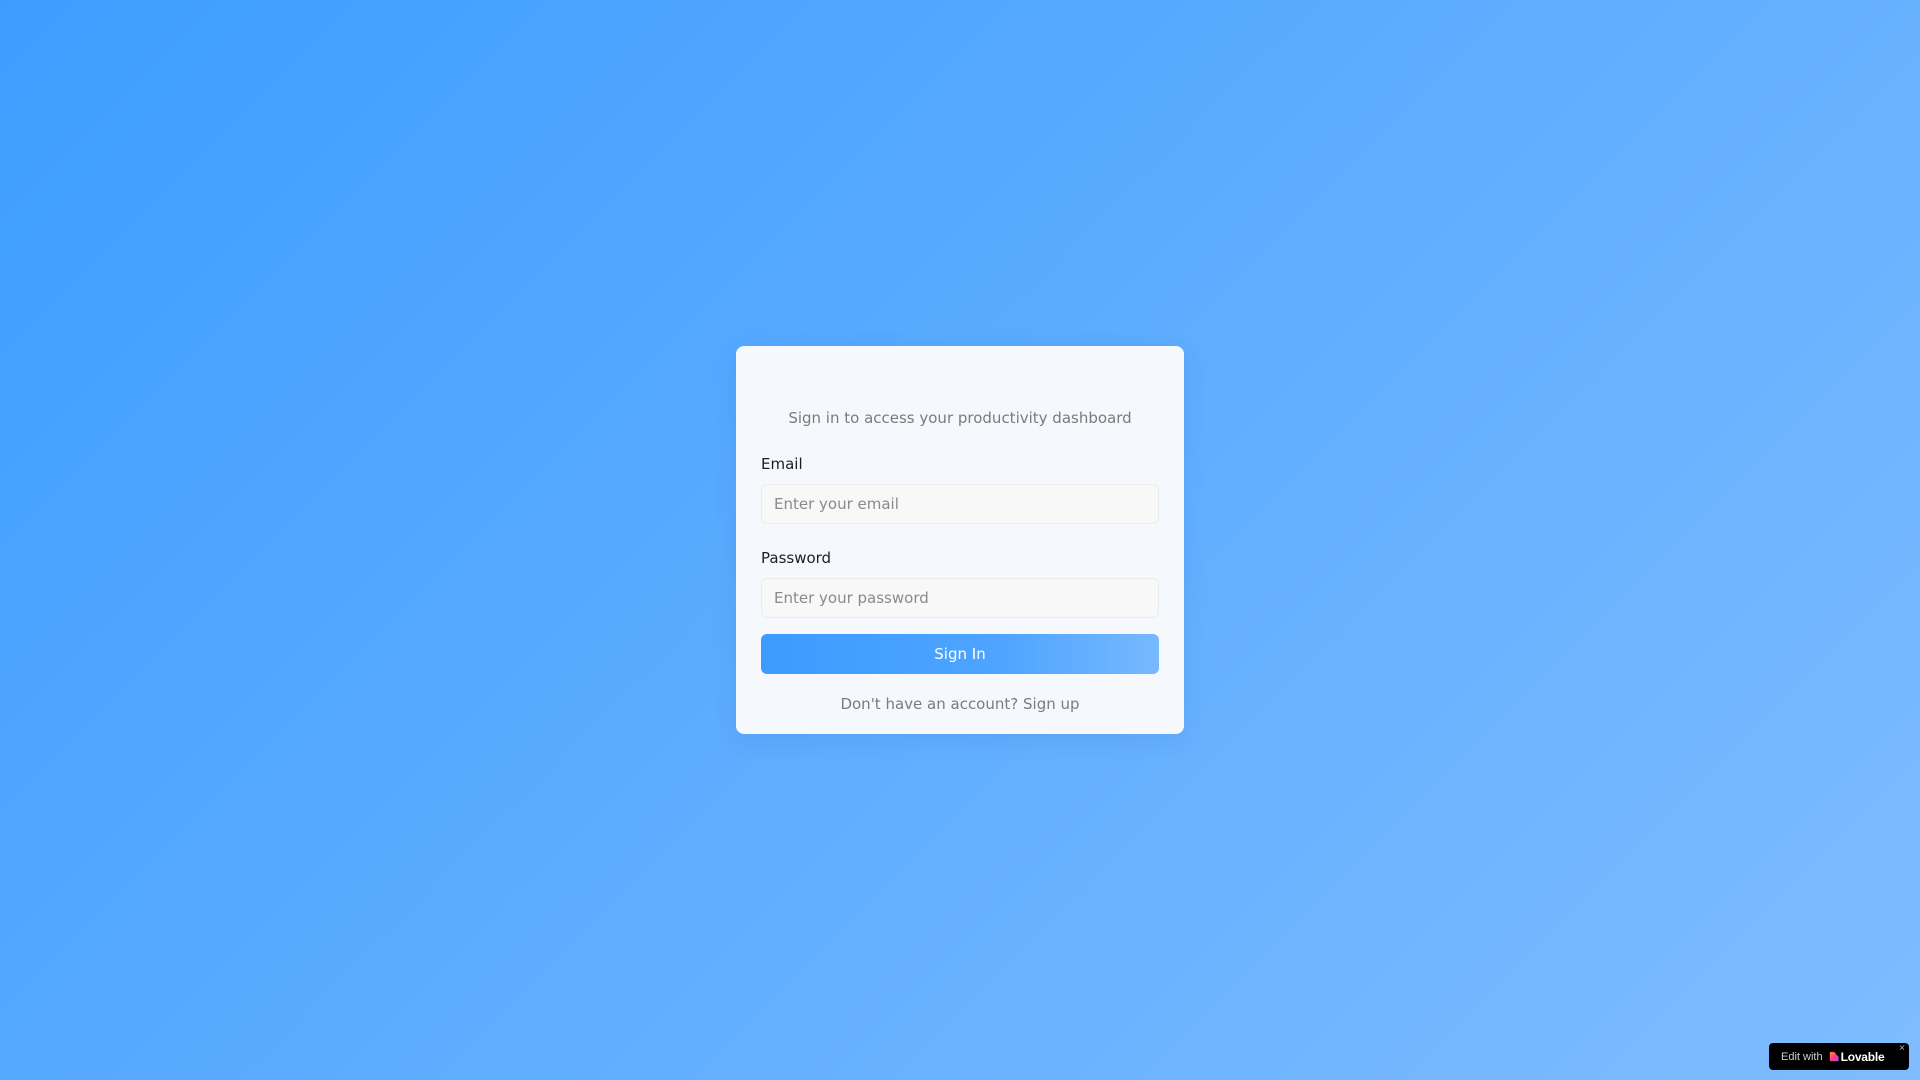 The height and width of the screenshot is (1080, 1920). Describe the element at coordinates (1862, 1056) in the screenshot. I see `badge-brand: Lovable` at that location.